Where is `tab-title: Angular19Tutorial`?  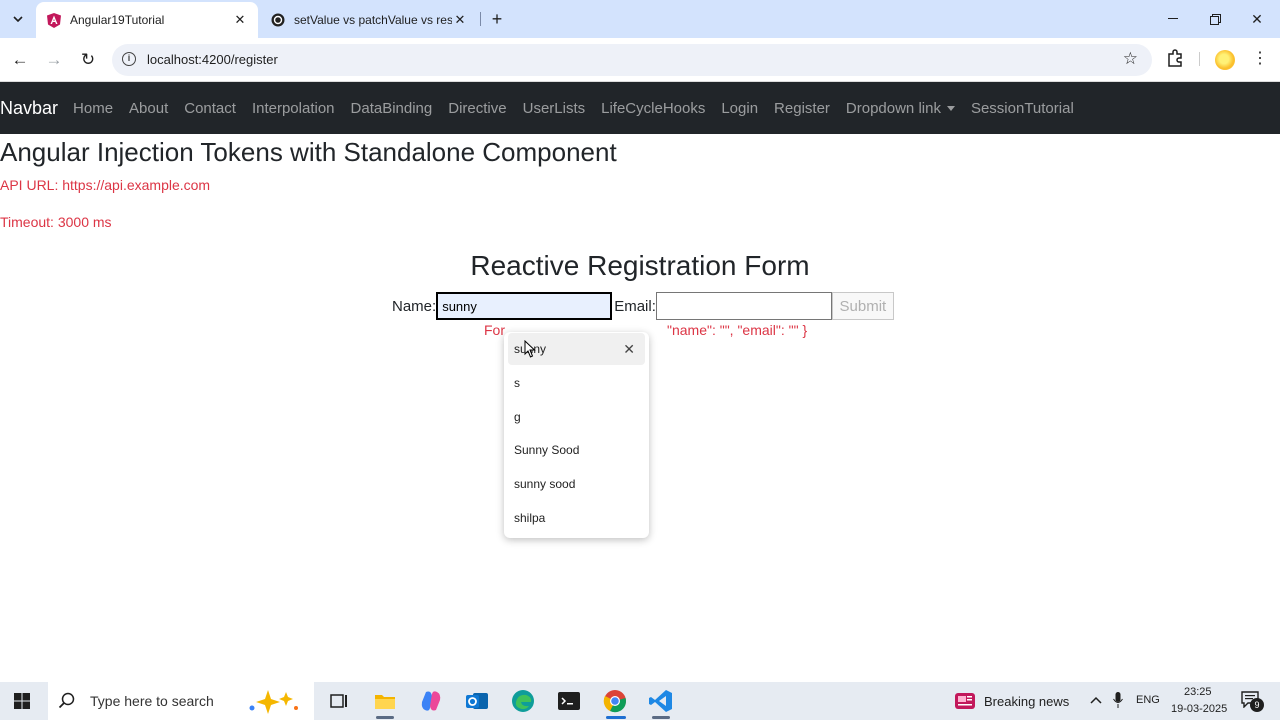 tab-title: Angular19Tutorial is located at coordinates (117, 20).